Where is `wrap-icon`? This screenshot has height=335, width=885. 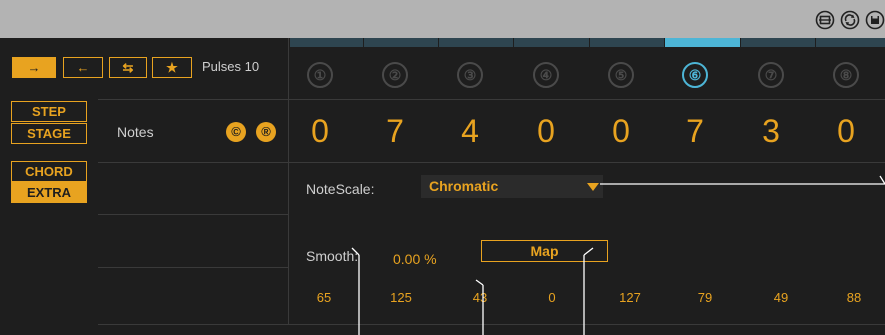 wrap-icon is located at coordinates (825, 20).